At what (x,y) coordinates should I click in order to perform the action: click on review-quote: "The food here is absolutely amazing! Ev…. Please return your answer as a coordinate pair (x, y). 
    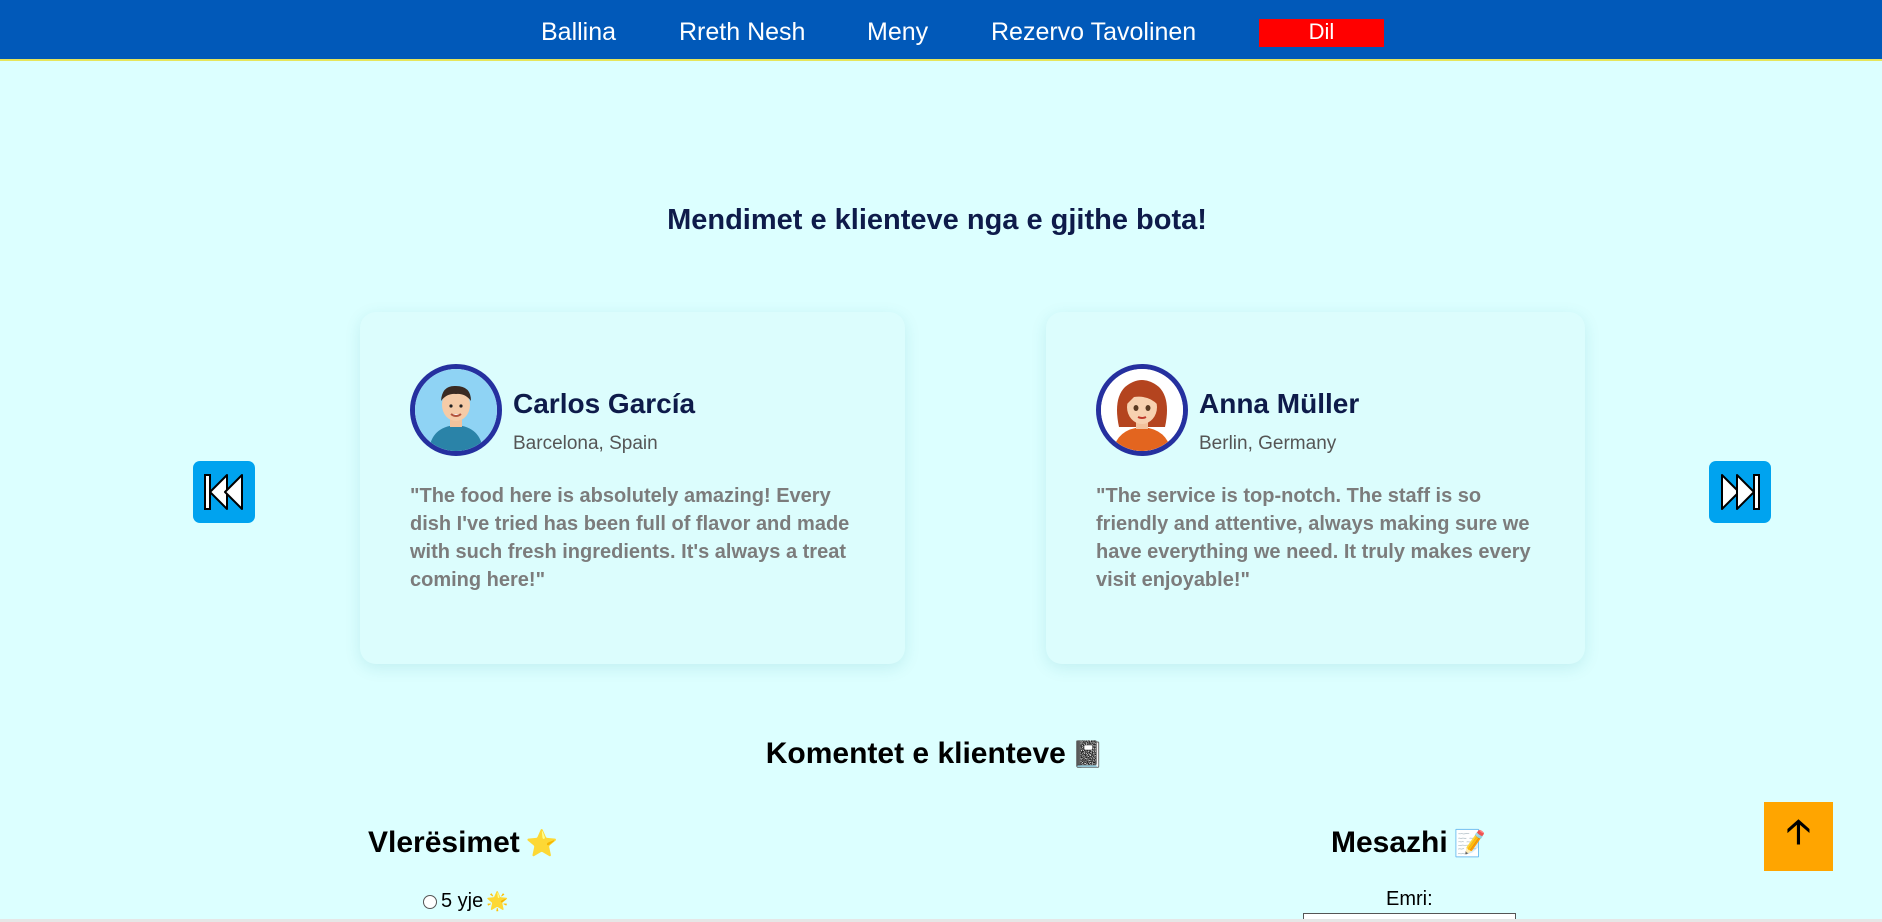
    Looking at the image, I should click on (630, 538).